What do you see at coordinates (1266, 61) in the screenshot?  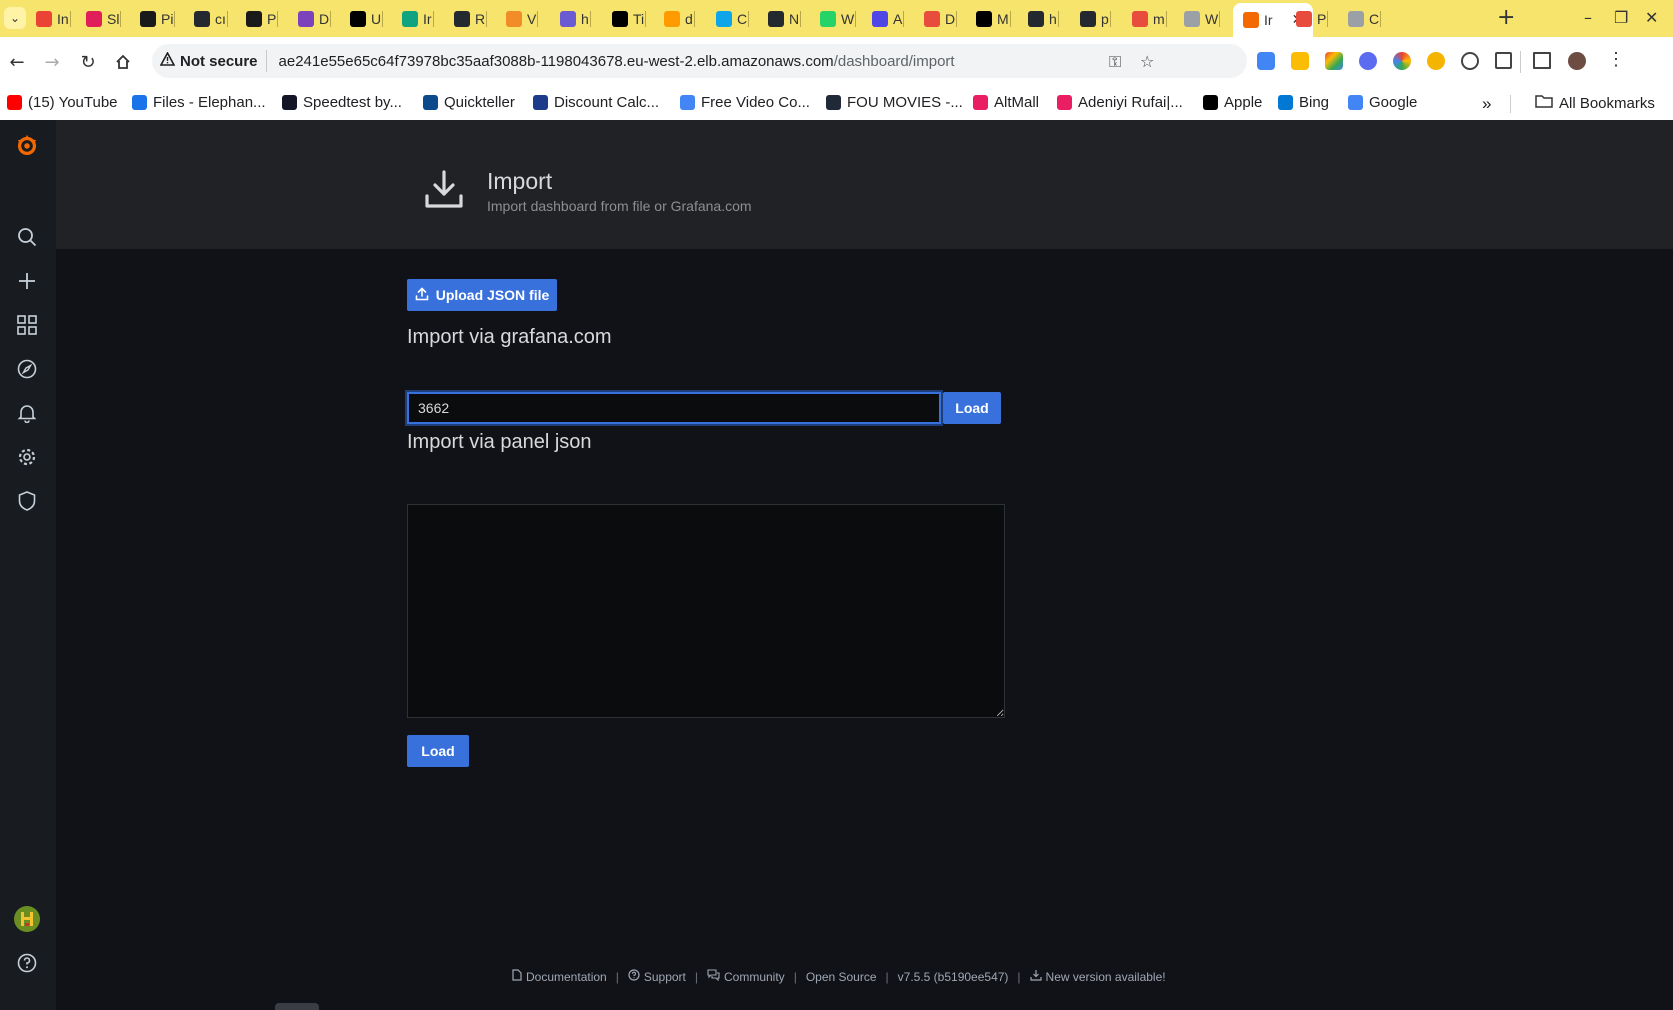 I see `translate-extension-icon` at bounding box center [1266, 61].